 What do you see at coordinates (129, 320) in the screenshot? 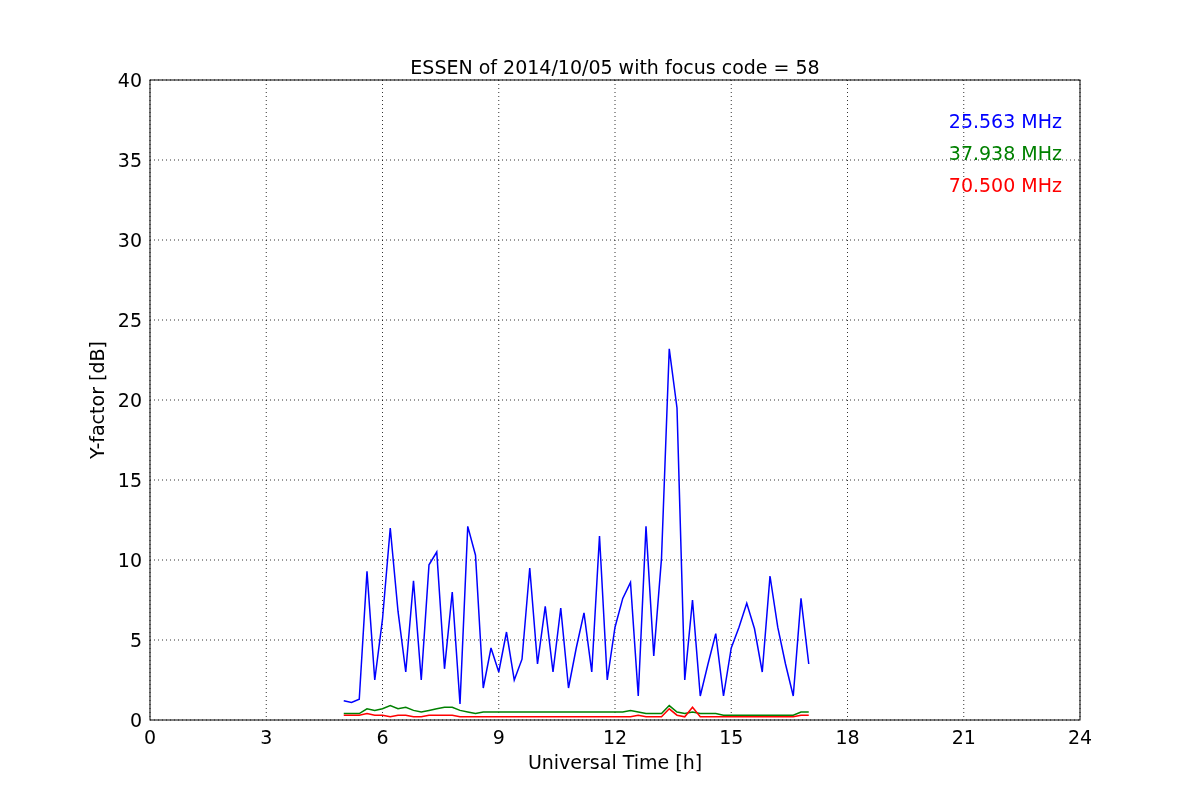
I see `y-tick-label: 25` at bounding box center [129, 320].